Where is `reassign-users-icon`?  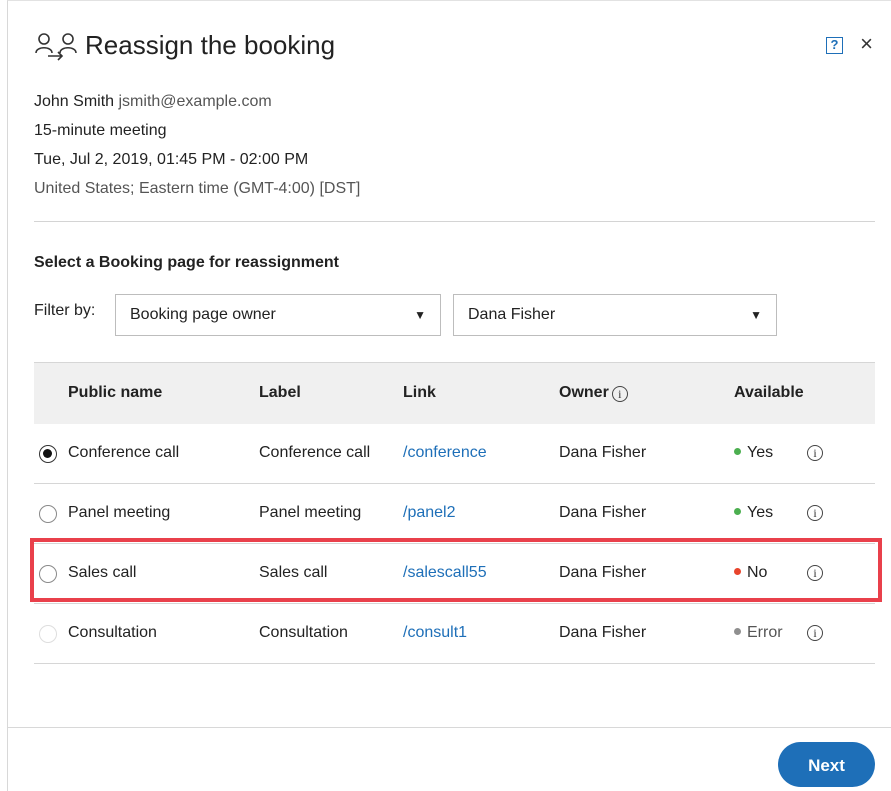 reassign-users-icon is located at coordinates (58, 45).